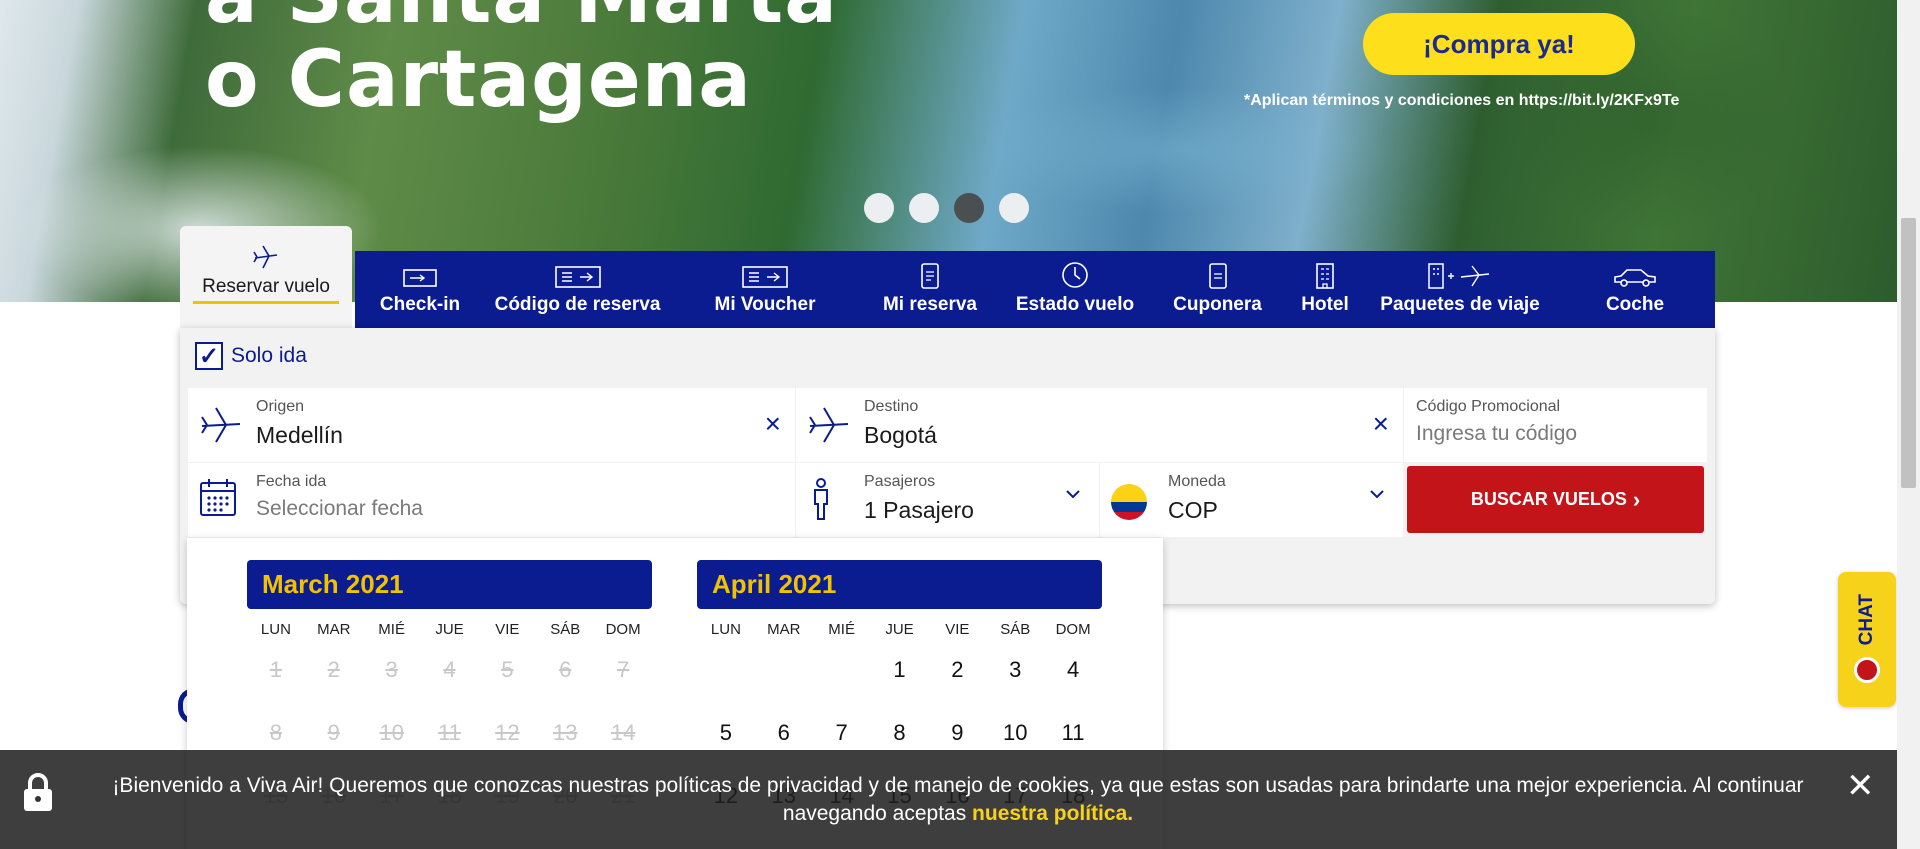 The image size is (1920, 849). I want to click on scrollbar-thumb, so click(1908, 353).